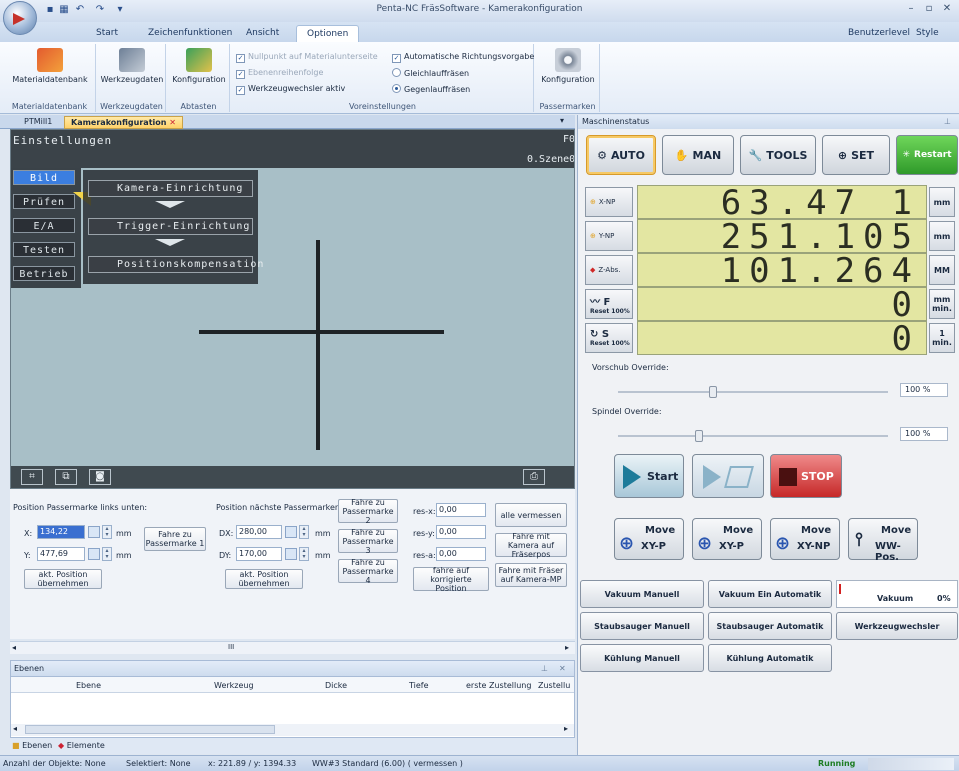  What do you see at coordinates (770, 594) in the screenshot?
I see `vakuum-ein-automatik-button: Vakuum Ein Automatik` at bounding box center [770, 594].